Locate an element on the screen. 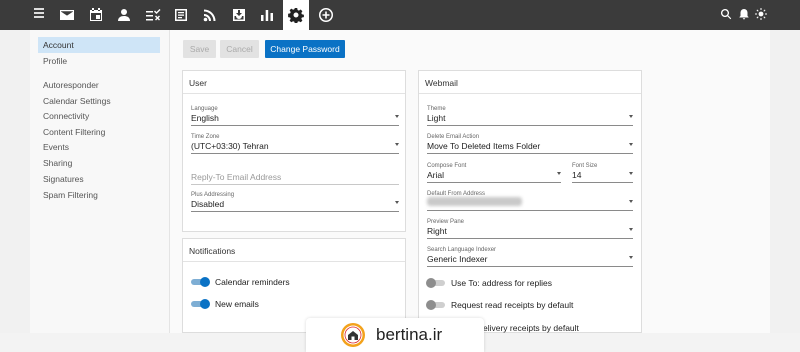  bell-icon is located at coordinates (744, 14).